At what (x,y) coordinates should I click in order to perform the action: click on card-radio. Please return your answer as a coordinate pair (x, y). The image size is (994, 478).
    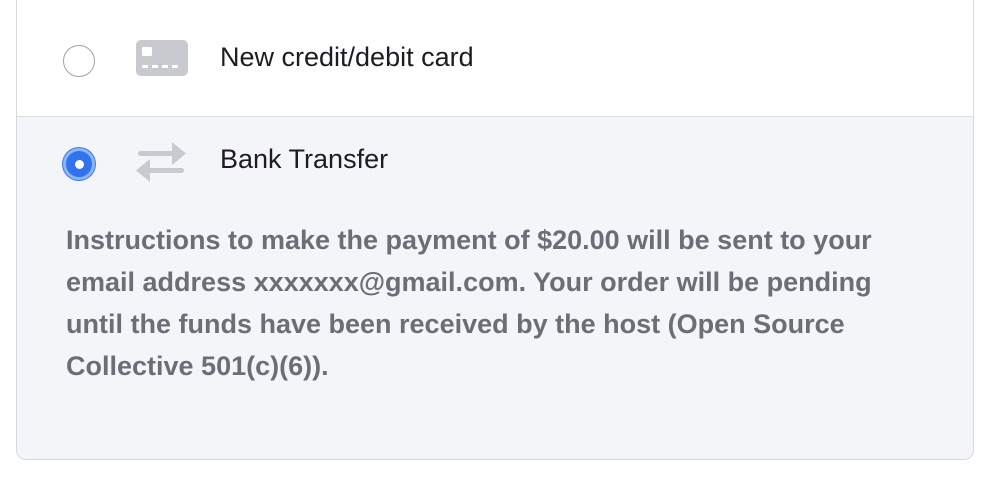
    Looking at the image, I should click on (79, 61).